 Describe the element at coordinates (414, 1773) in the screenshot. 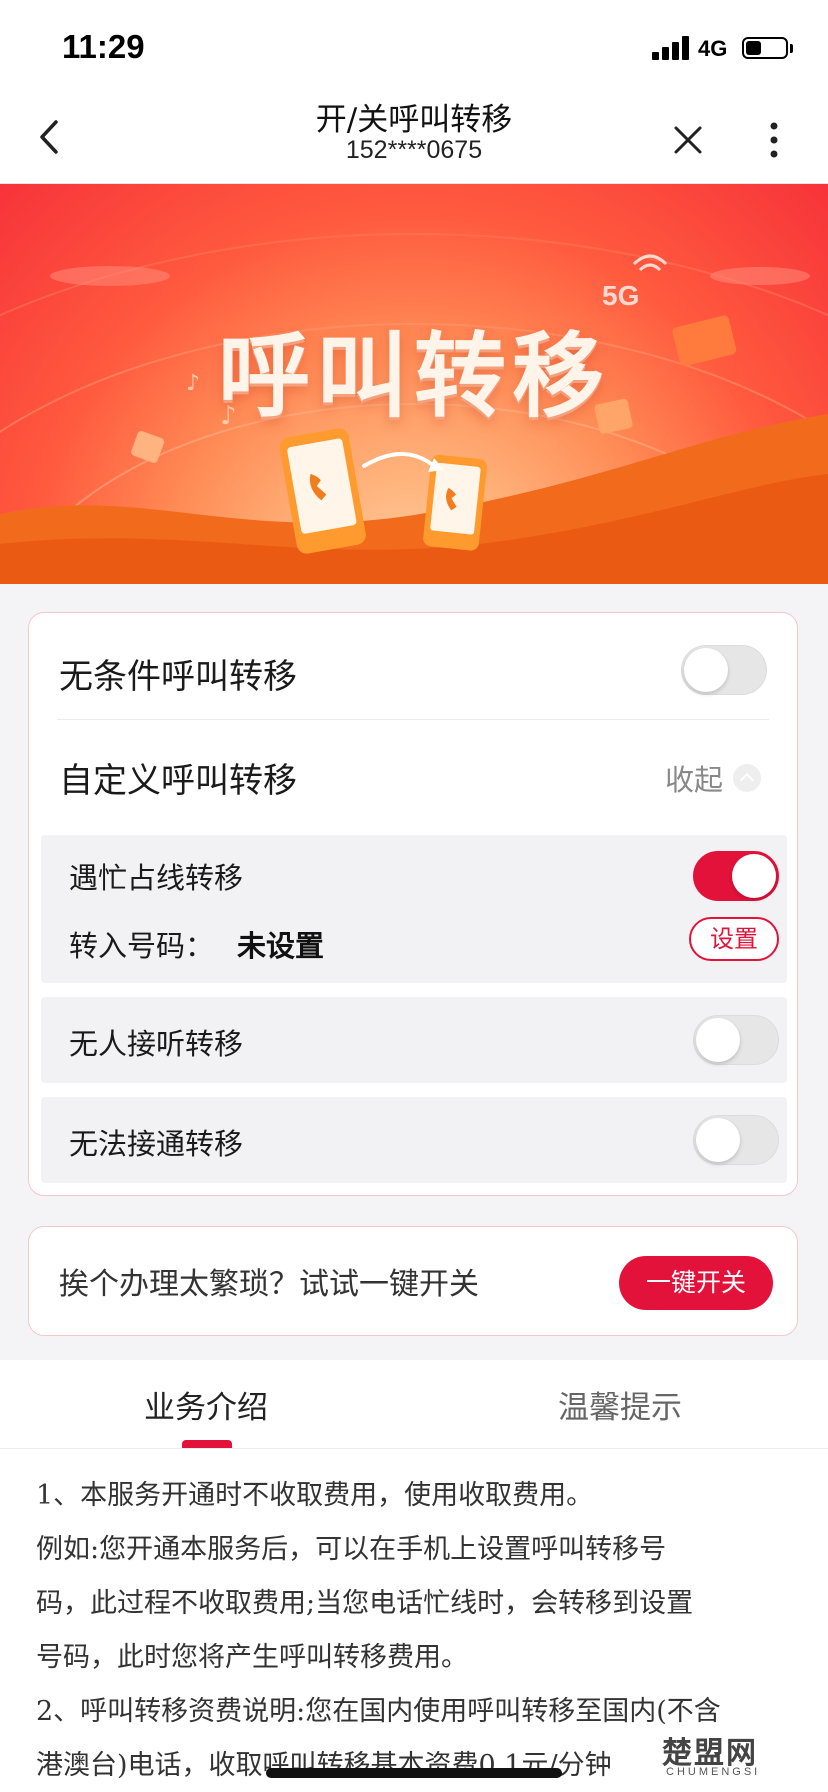

I see `home-indicator` at that location.